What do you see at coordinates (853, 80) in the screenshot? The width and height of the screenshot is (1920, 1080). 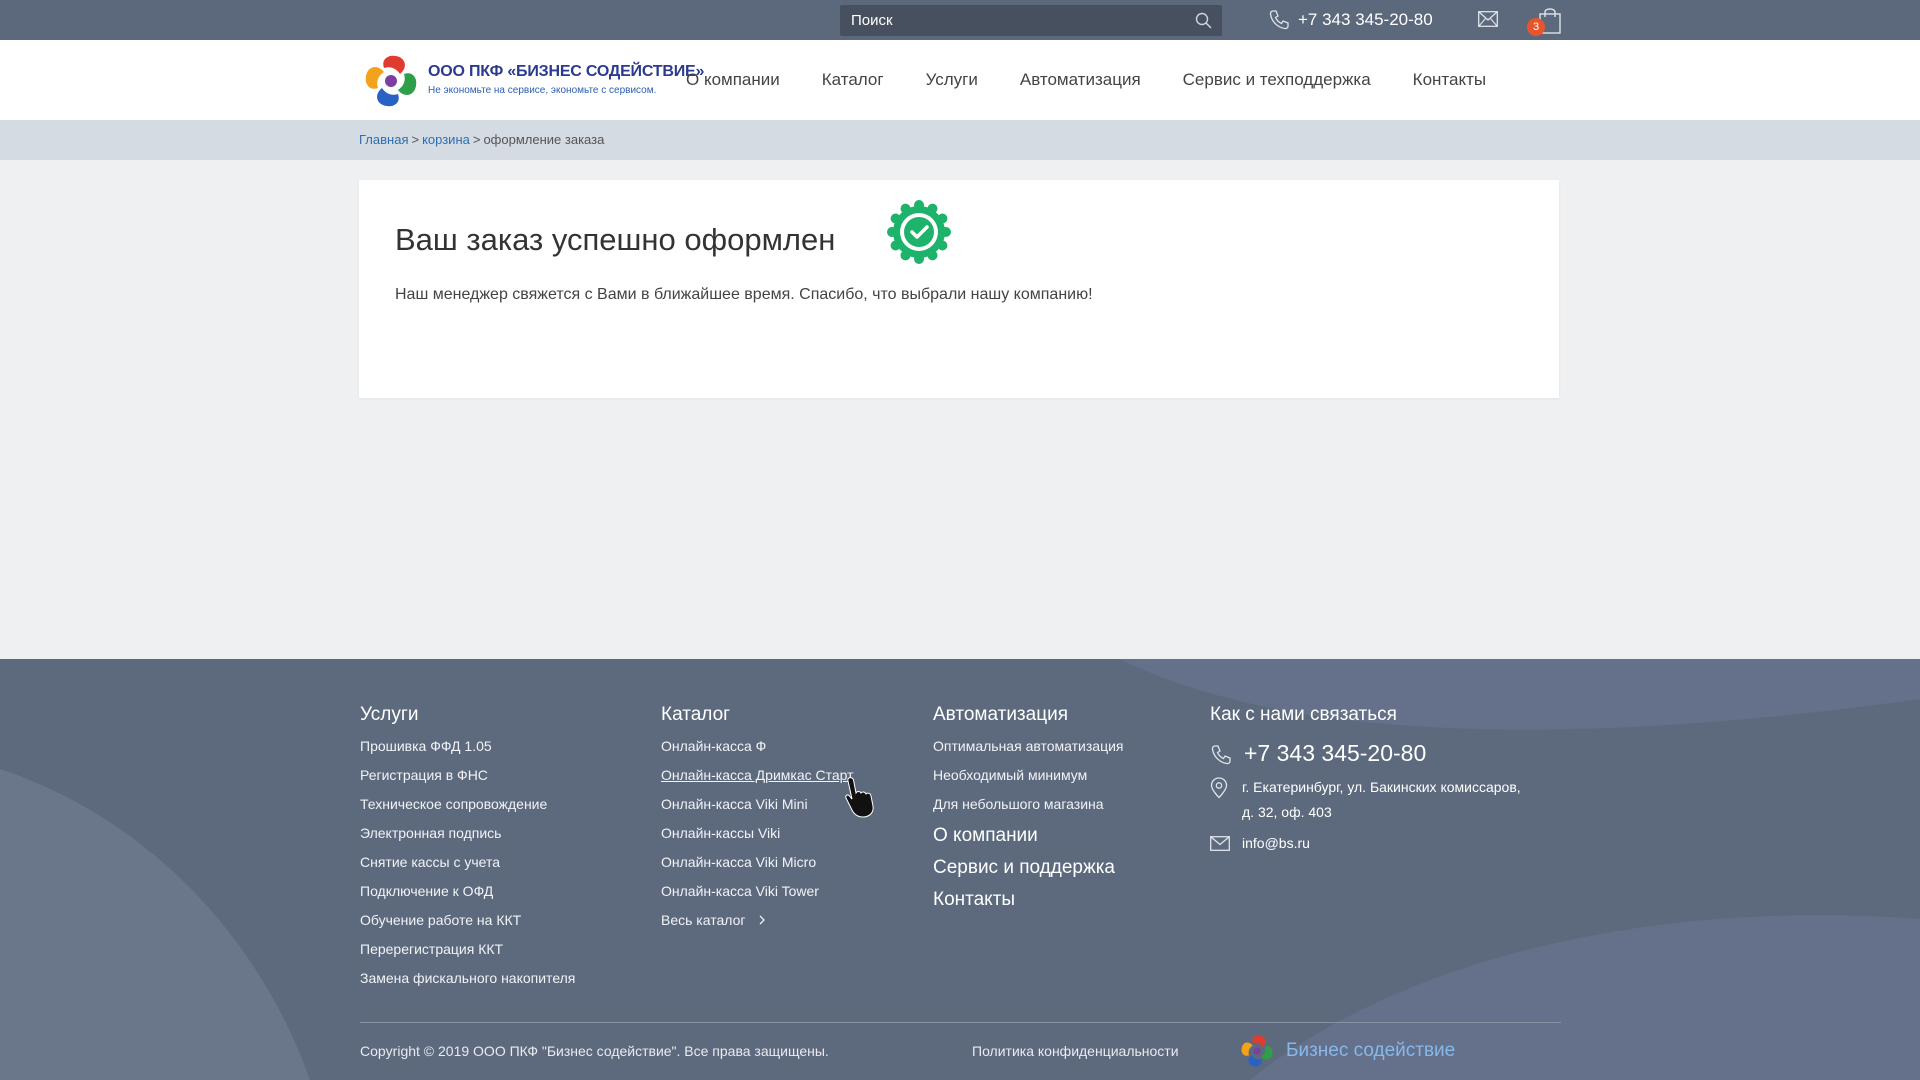 I see `nav-catalog: Каталог` at bounding box center [853, 80].